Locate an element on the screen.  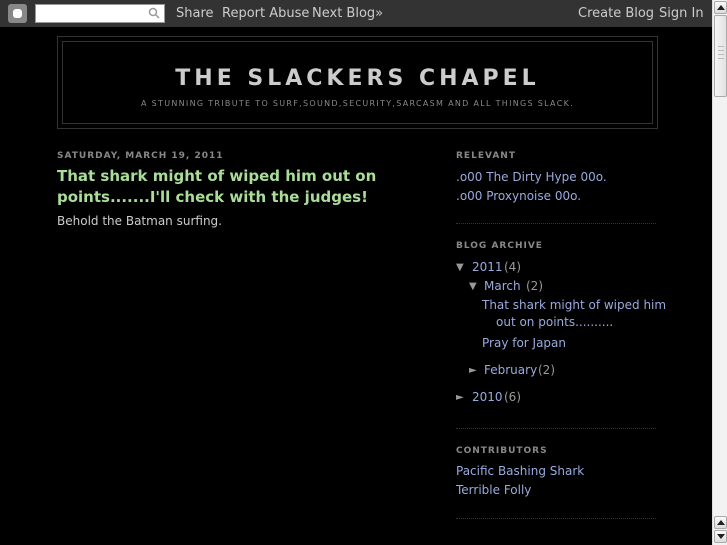
scroll-up-button-bottom is located at coordinates (720, 522).